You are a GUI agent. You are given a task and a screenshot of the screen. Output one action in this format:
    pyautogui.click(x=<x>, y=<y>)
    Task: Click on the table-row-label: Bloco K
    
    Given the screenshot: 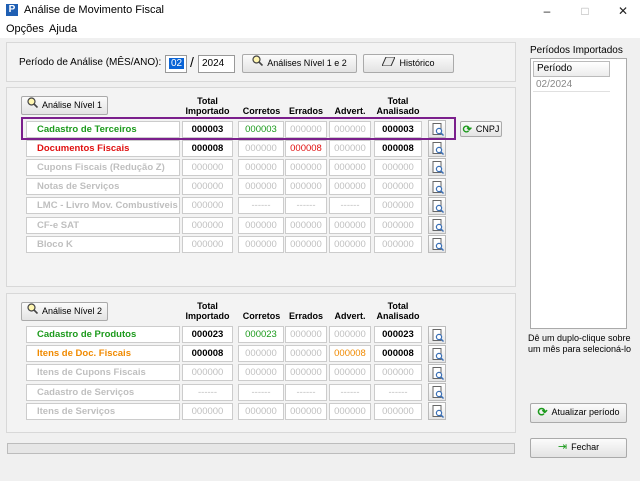 What is the action you would take?
    pyautogui.click(x=103, y=244)
    